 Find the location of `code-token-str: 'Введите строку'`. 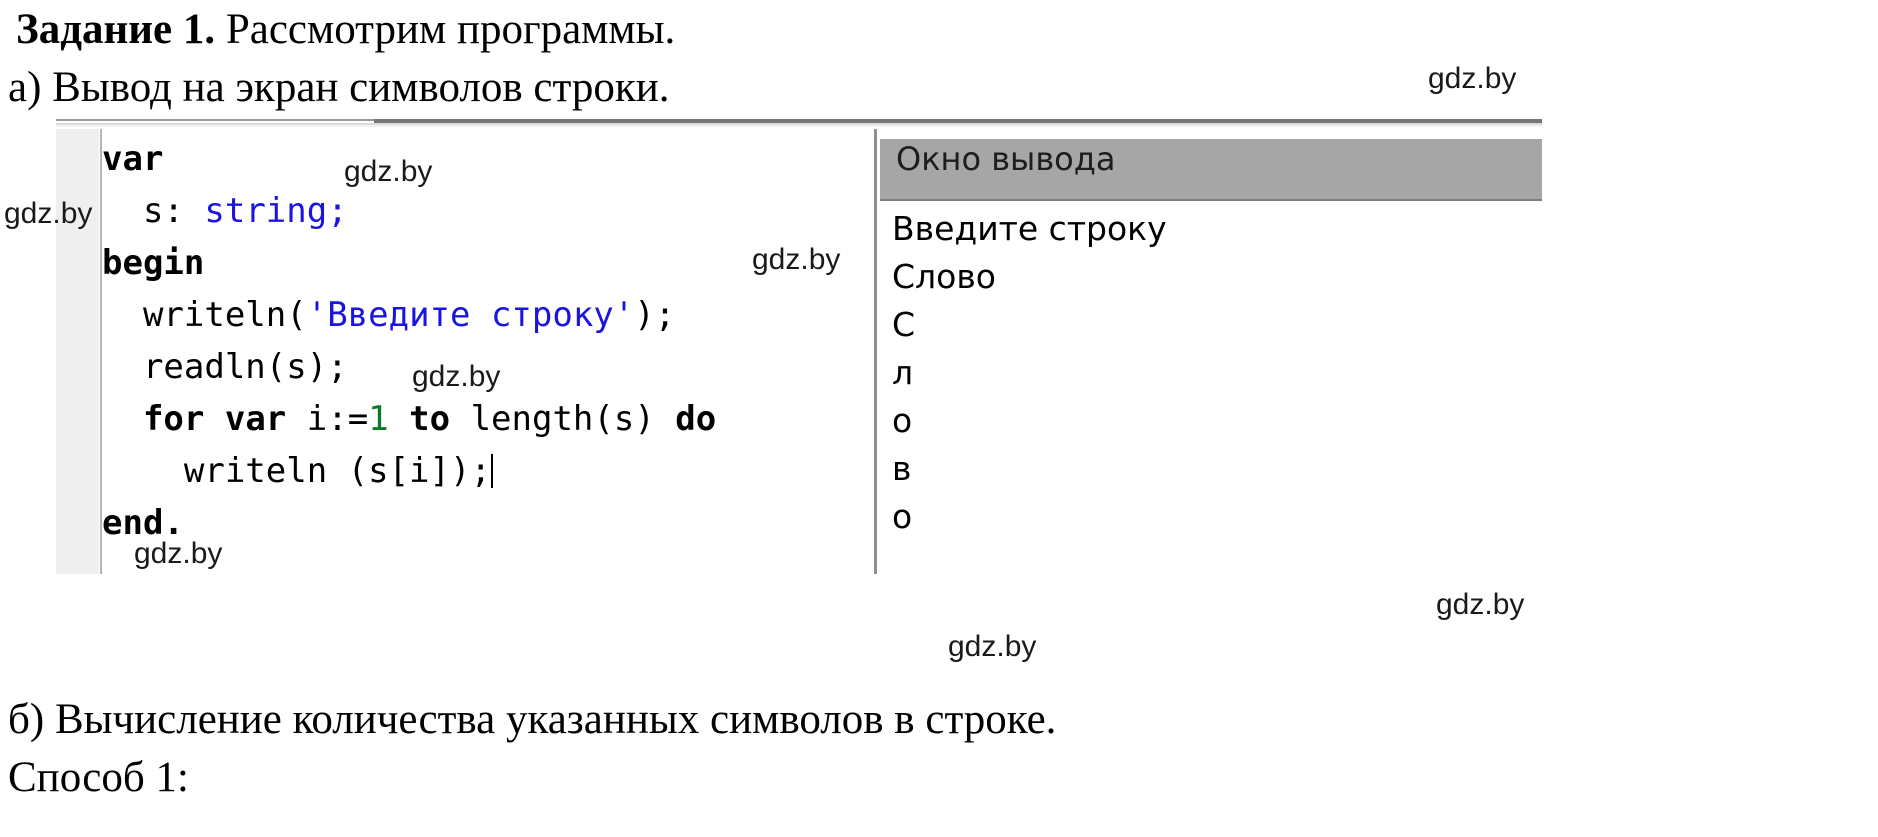

code-token-str: 'Введите строку' is located at coordinates (470, 315).